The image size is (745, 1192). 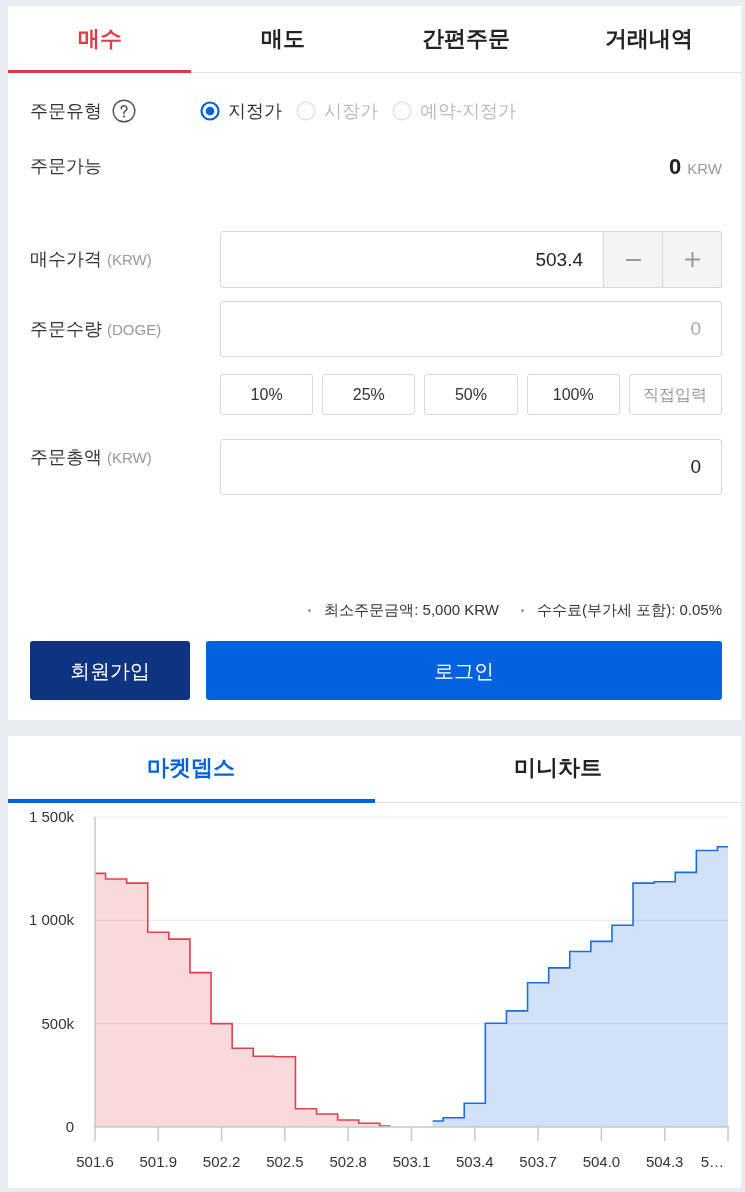 What do you see at coordinates (66, 111) in the screenshot?
I see `field-label: 주문유형` at bounding box center [66, 111].